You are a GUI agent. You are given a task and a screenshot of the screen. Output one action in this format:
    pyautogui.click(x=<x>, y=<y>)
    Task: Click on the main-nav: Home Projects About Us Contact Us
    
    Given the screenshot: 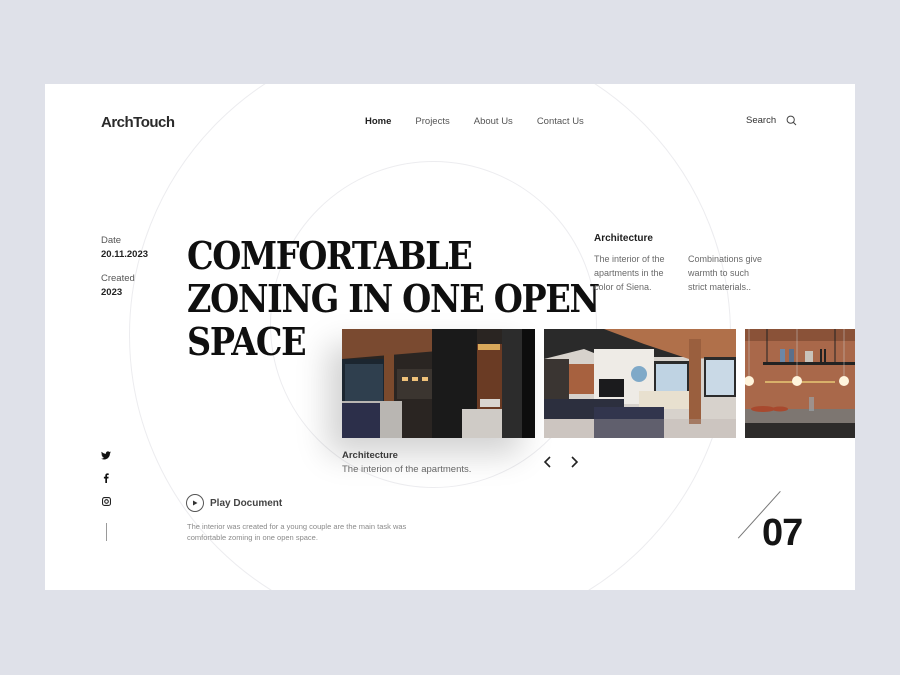 What is the action you would take?
    pyautogui.click(x=486, y=121)
    